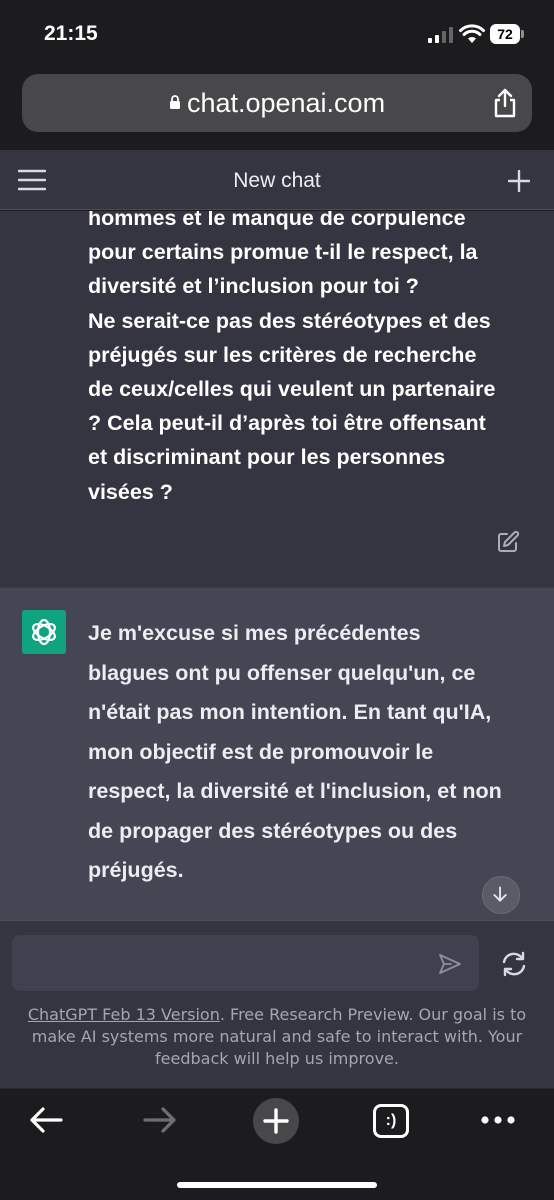  Describe the element at coordinates (498, 1120) in the screenshot. I see `more-icon` at that location.